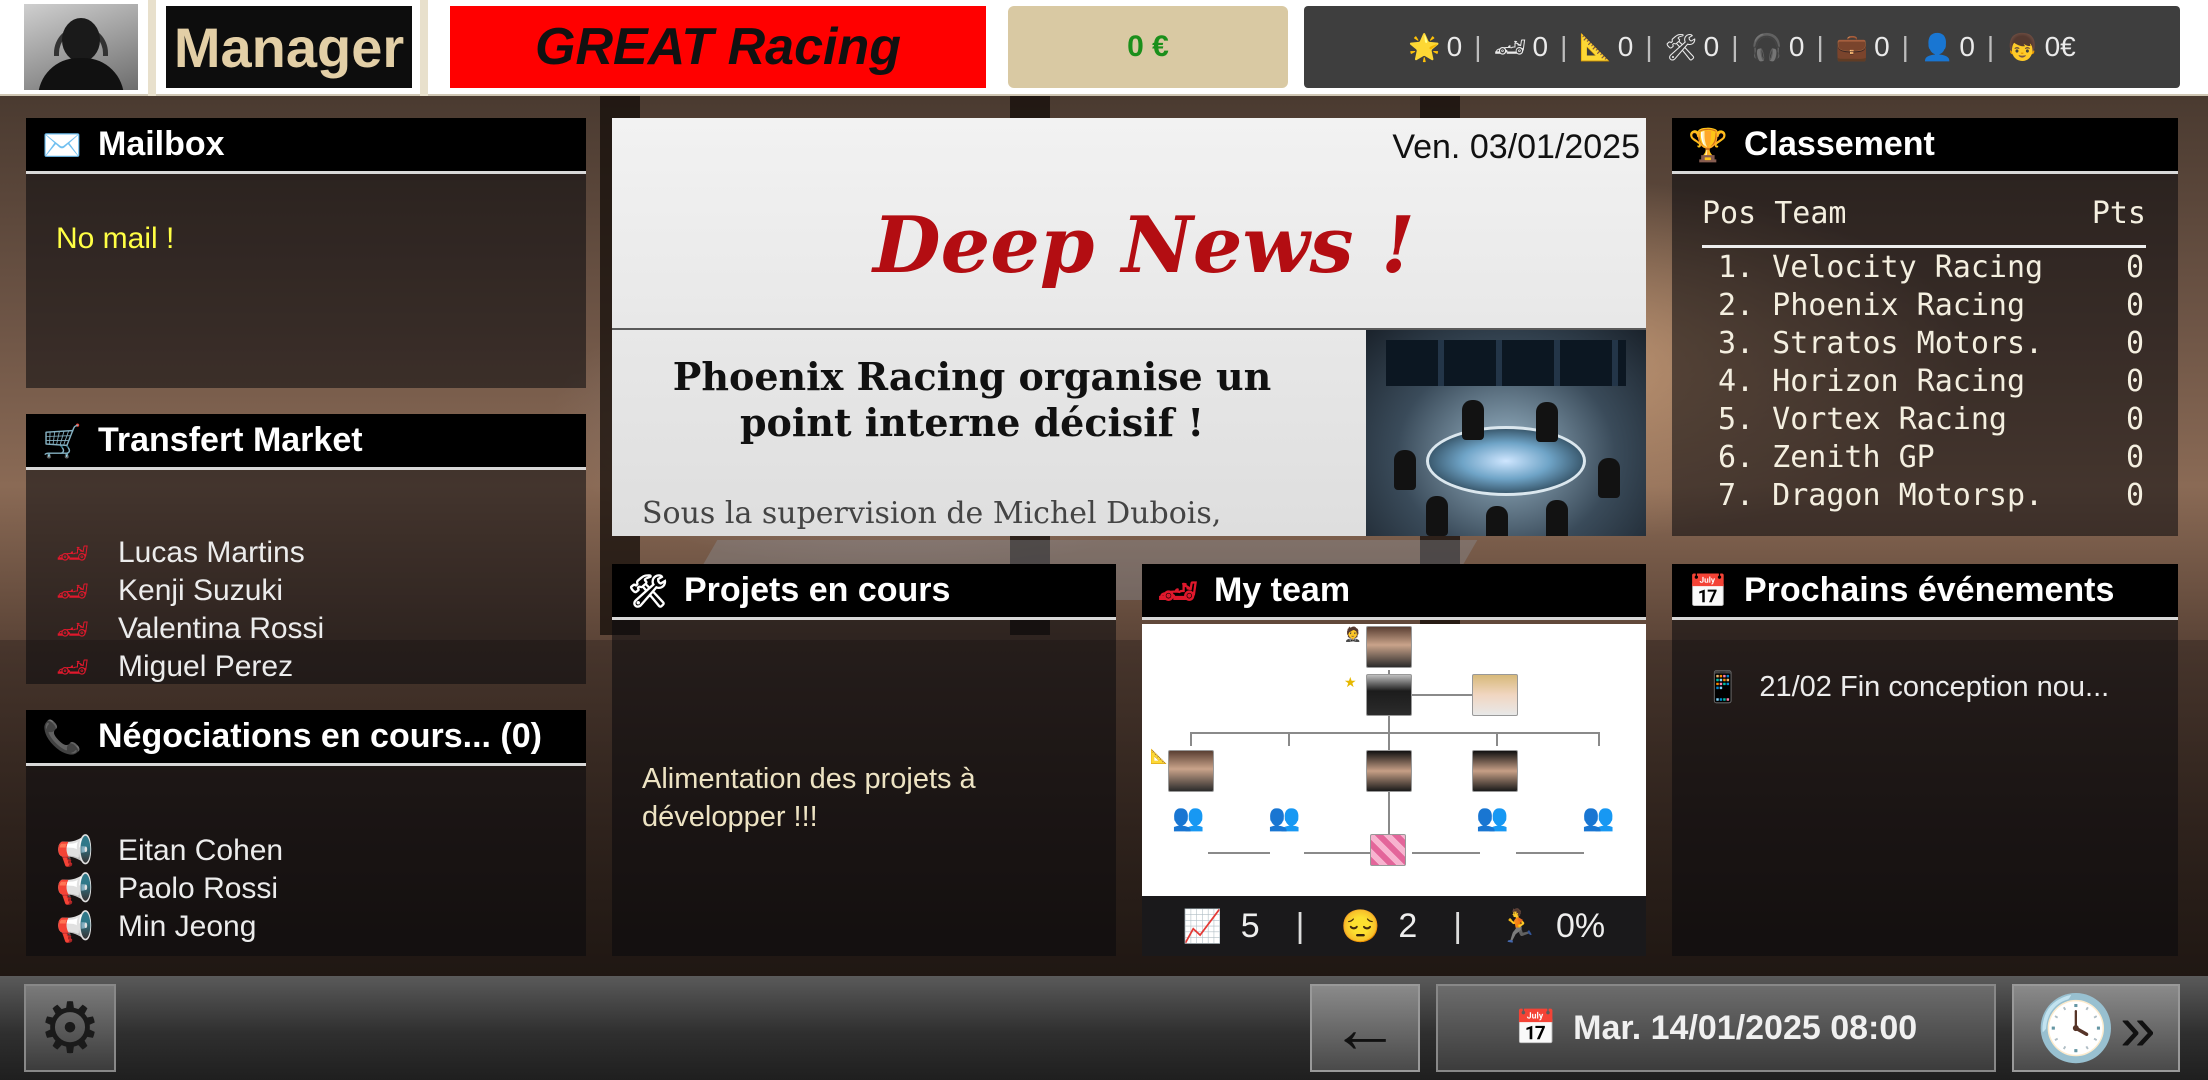 This screenshot has height=1080, width=2208. I want to click on list-item: 📢 Eitan Cohen, so click(169, 851).